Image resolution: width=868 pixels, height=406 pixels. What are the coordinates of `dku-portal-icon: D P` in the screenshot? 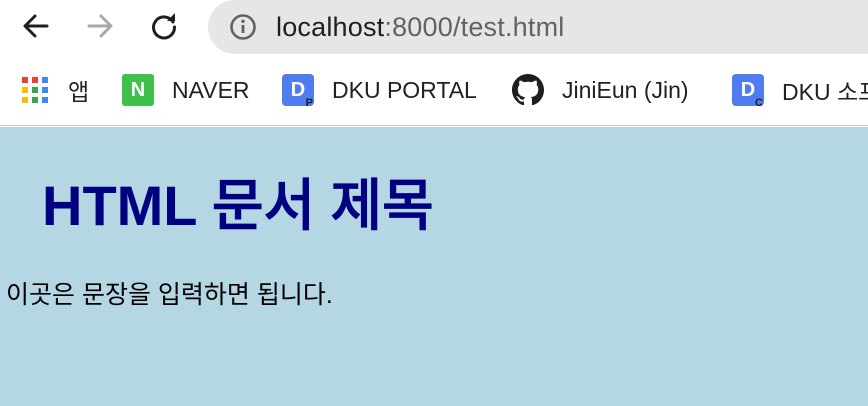 It's located at (298, 91).